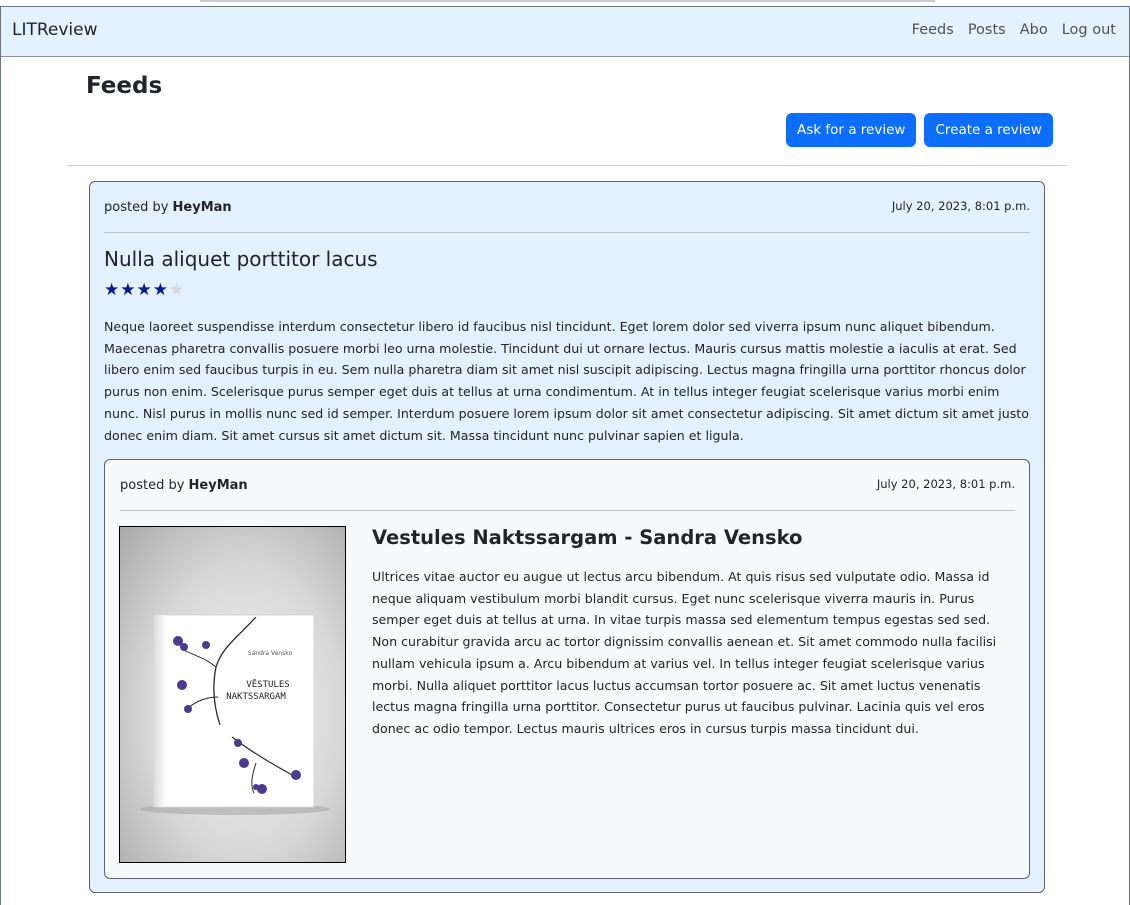  I want to click on window-top-strip, so click(567, 1).